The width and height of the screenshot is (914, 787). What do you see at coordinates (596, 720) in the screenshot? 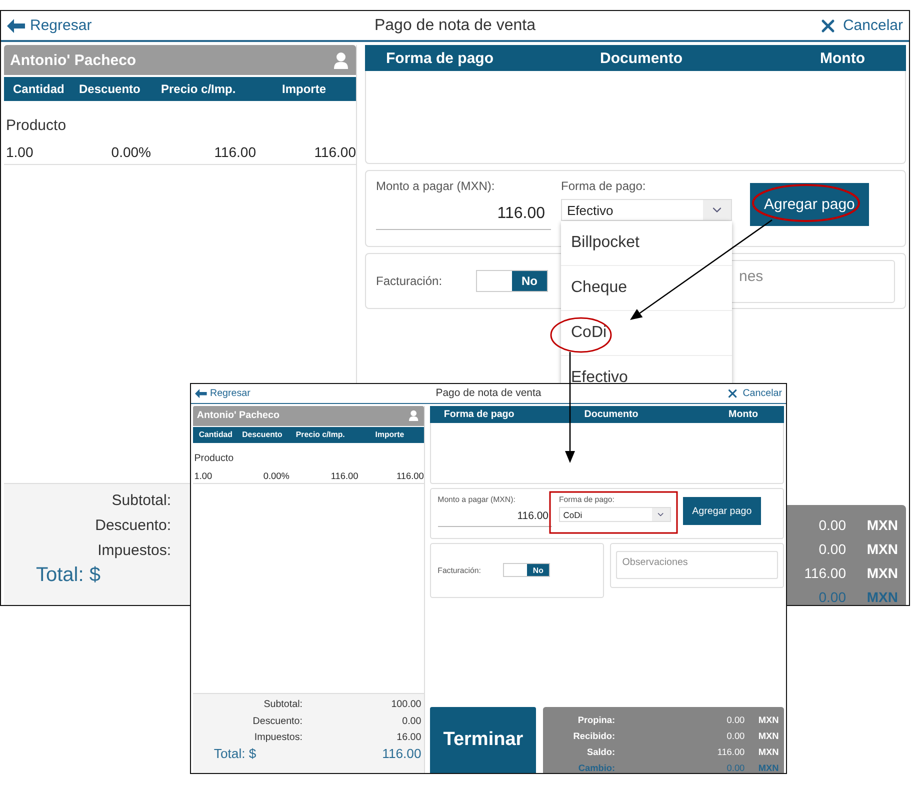
I see `balance-label: Propina:` at bounding box center [596, 720].